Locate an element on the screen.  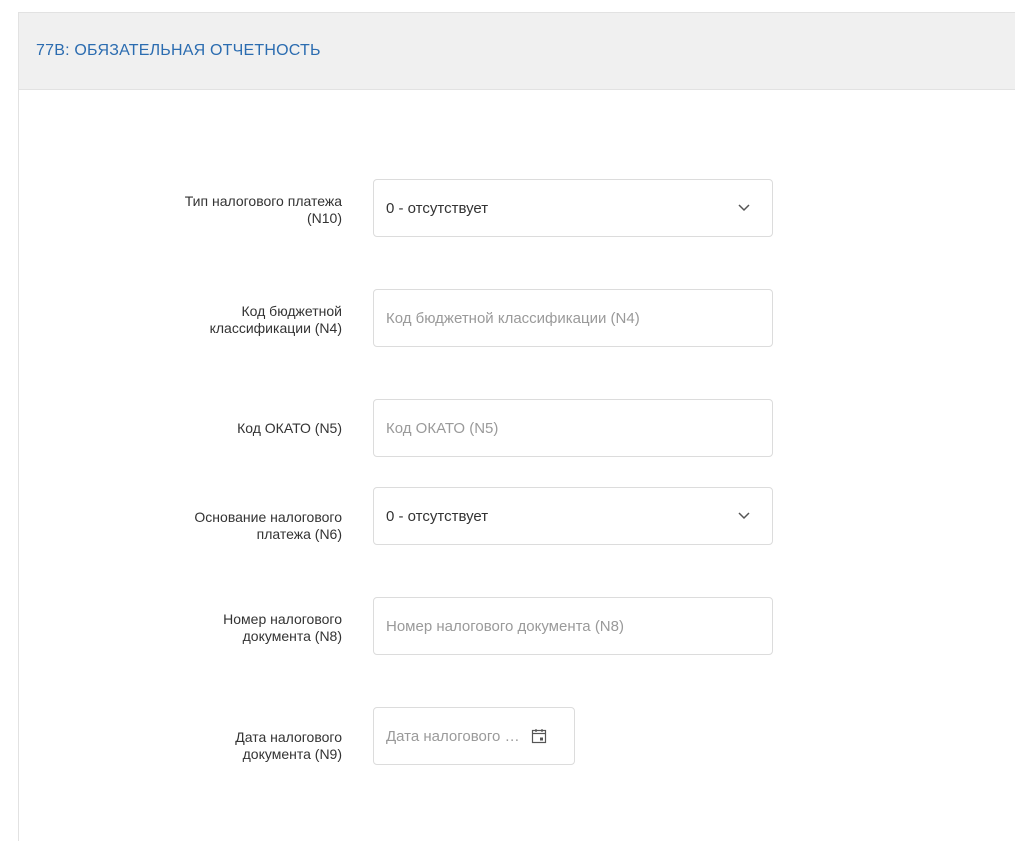
panel-header: 77В: ОБЯЗАТЕЛЬНАЯ ОТЧЕТНОСТЬ is located at coordinates (517, 51).